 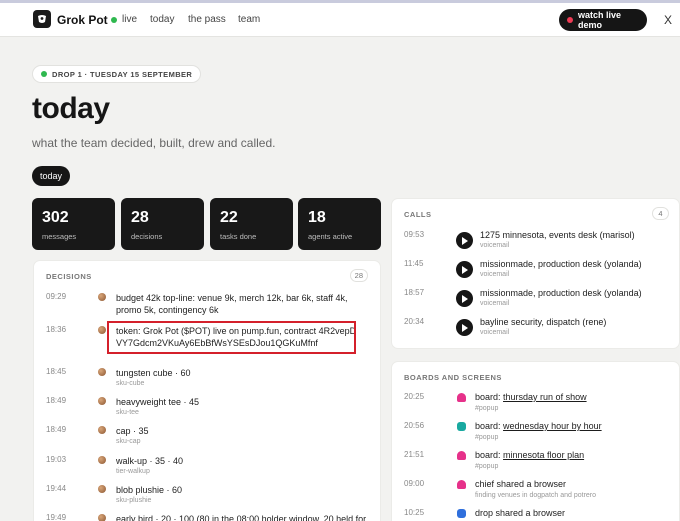 I want to click on grok-pot-logo-icon, so click(x=42, y=19).